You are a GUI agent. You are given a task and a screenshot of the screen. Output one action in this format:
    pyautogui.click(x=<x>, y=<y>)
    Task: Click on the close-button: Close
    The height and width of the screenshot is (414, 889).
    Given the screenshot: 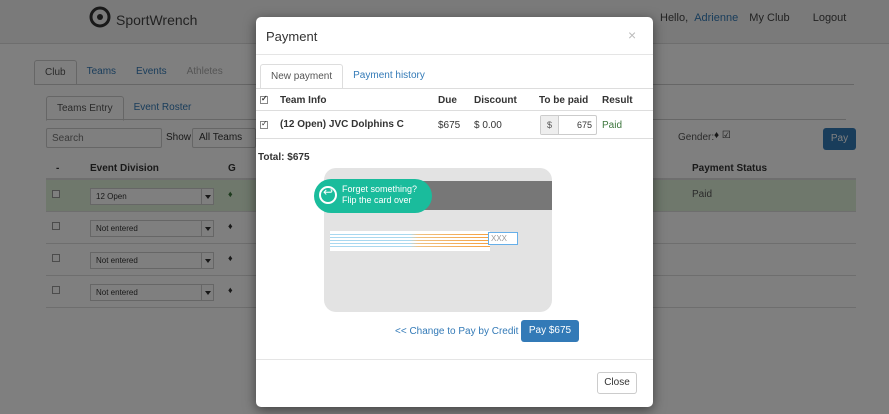 What is the action you would take?
    pyautogui.click(x=617, y=383)
    